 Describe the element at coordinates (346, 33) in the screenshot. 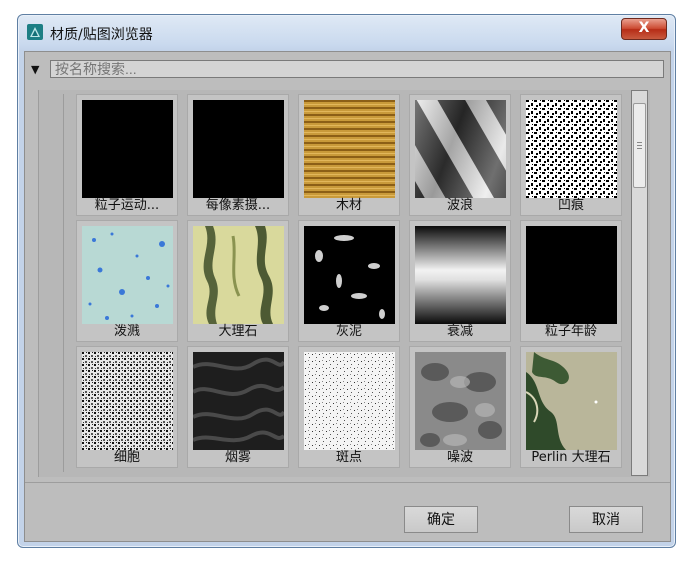

I see `title-bar: 材质/贴图浏览器 X` at that location.